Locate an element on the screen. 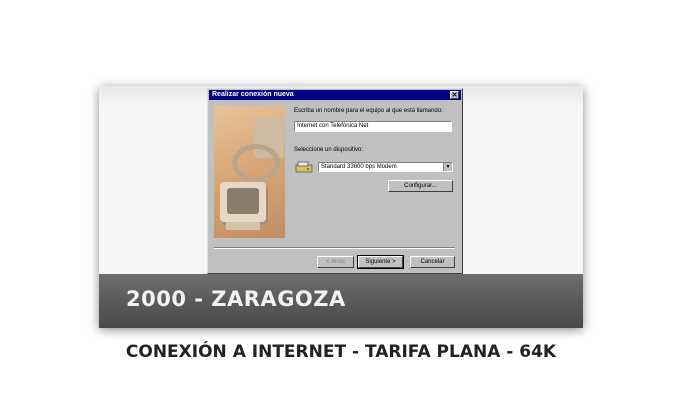  title-banner: 2000 - ZARAGOZA is located at coordinates (341, 301).